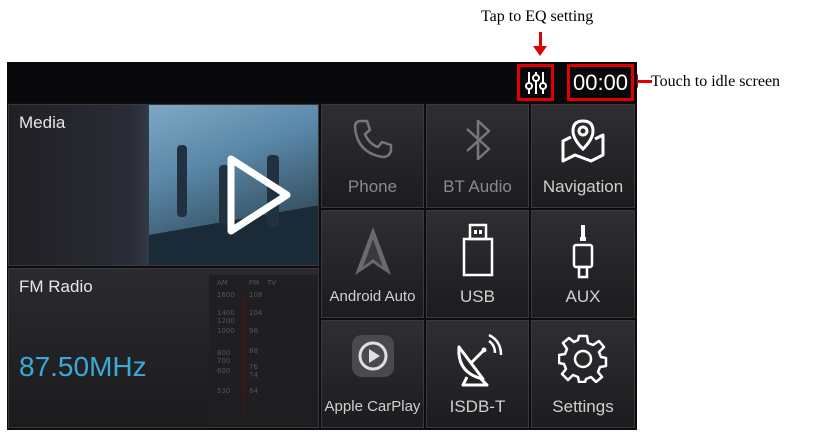 The height and width of the screenshot is (435, 816). Describe the element at coordinates (583, 252) in the screenshot. I see `aux-jack-icon` at that location.